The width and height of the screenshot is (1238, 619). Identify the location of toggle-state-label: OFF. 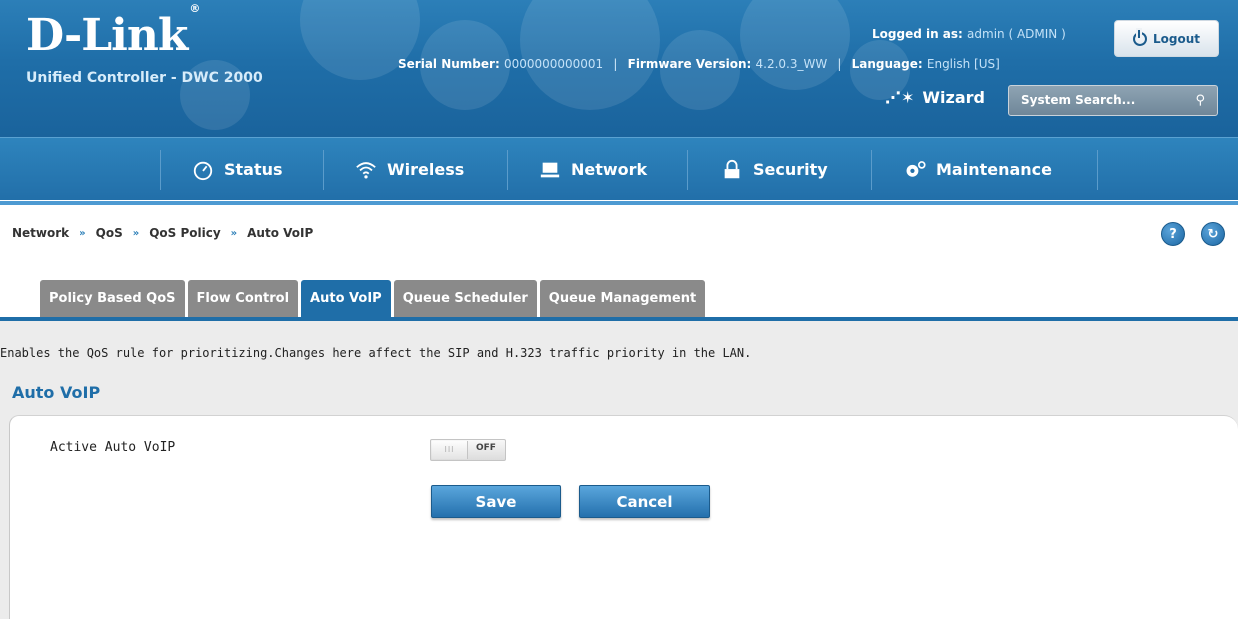
(486, 448).